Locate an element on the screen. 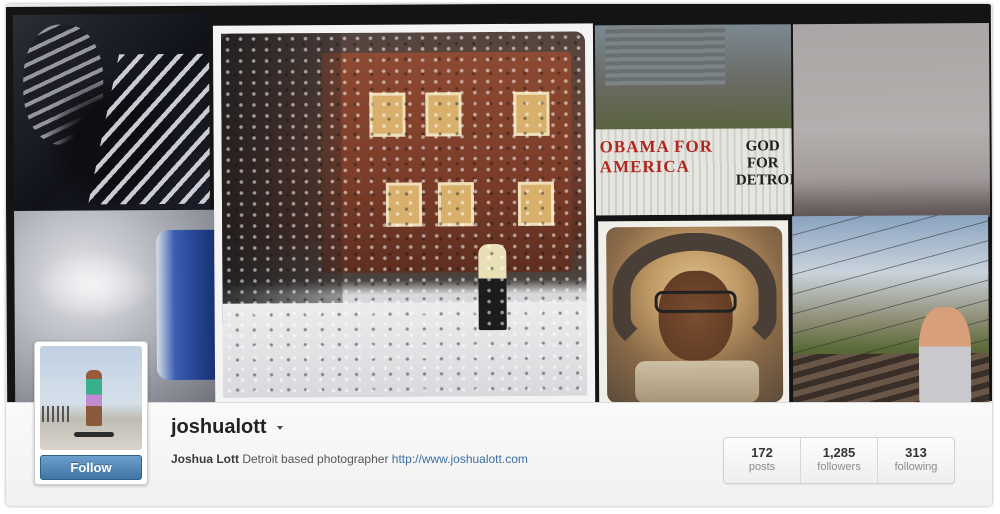 This screenshot has height=514, width=1000. photo-tile-fur-hood is located at coordinates (694, 315).